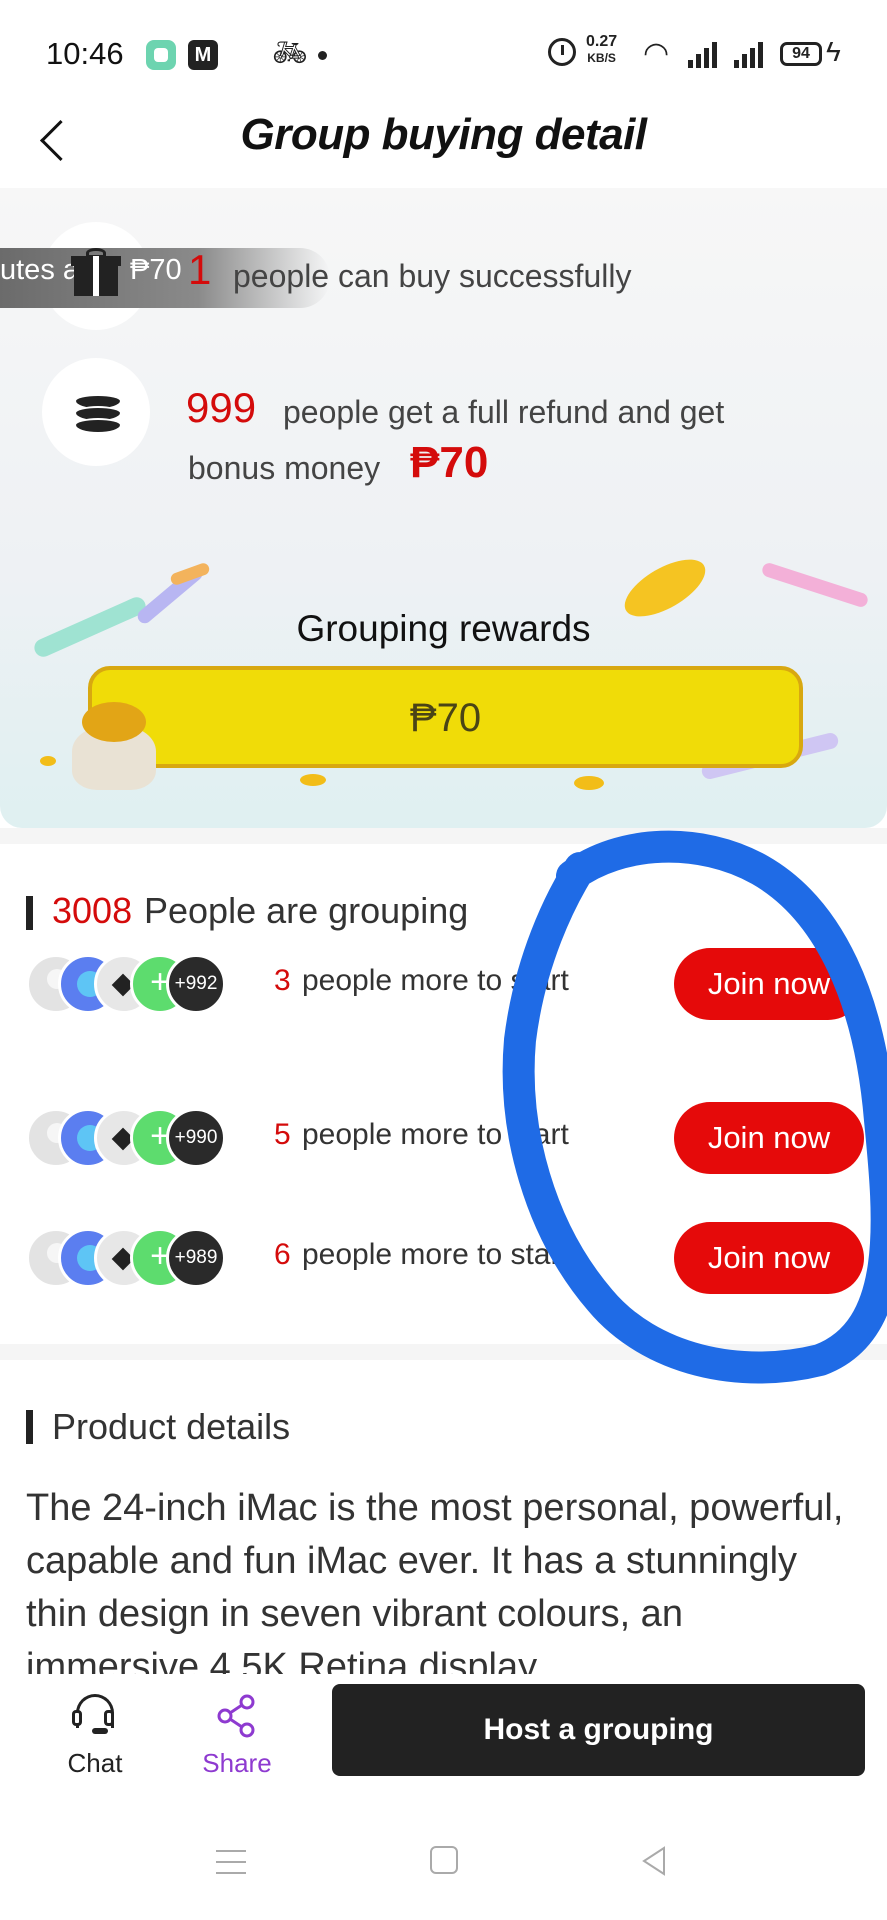 The height and width of the screenshot is (1920, 887). I want to click on coins-icon, so click(98, 416).